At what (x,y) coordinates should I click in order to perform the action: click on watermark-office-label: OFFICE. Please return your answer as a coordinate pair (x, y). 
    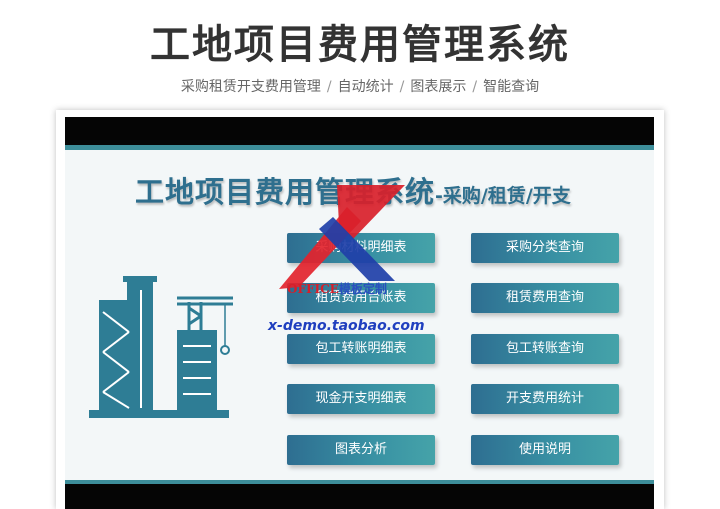
    Looking at the image, I should click on (313, 289).